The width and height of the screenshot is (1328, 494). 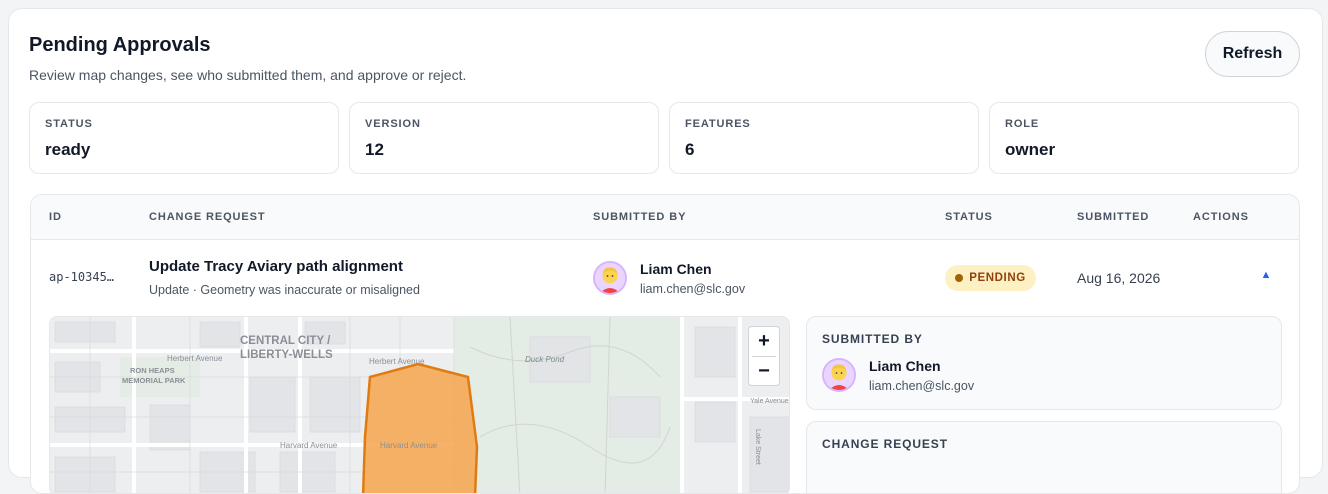 What do you see at coordinates (718, 124) in the screenshot?
I see `stat-label: FEATURES` at bounding box center [718, 124].